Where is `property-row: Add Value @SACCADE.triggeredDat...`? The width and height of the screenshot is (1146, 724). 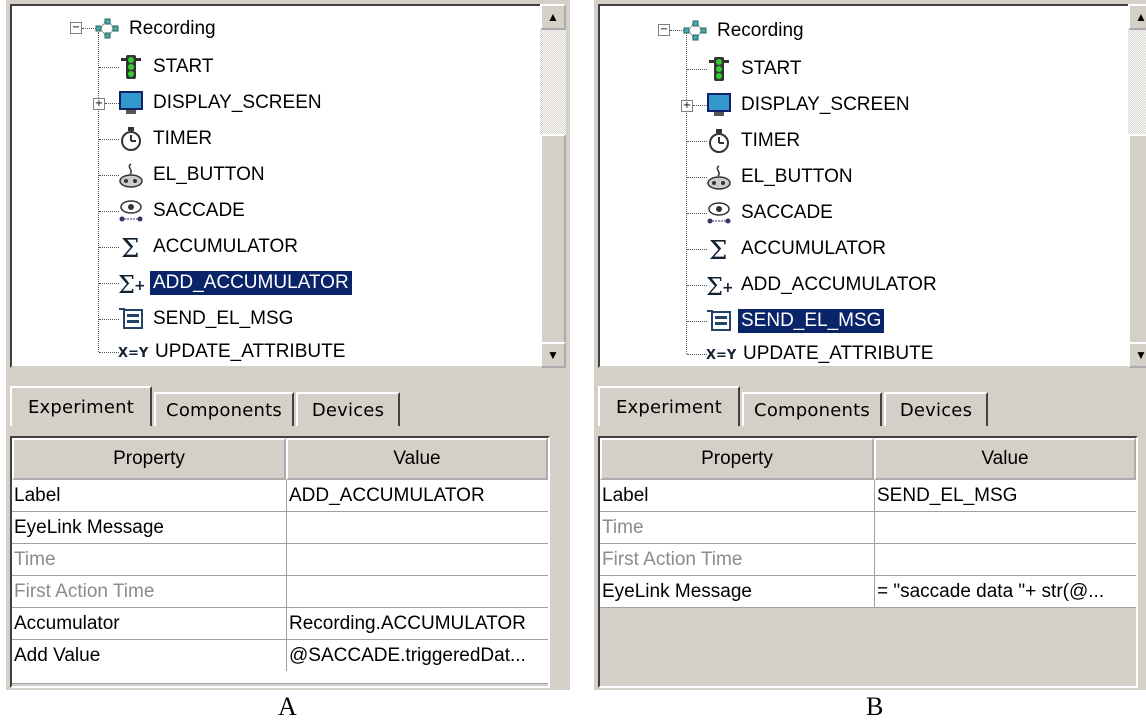
property-row: Add Value @SACCADE.triggeredDat... is located at coordinates (280, 662).